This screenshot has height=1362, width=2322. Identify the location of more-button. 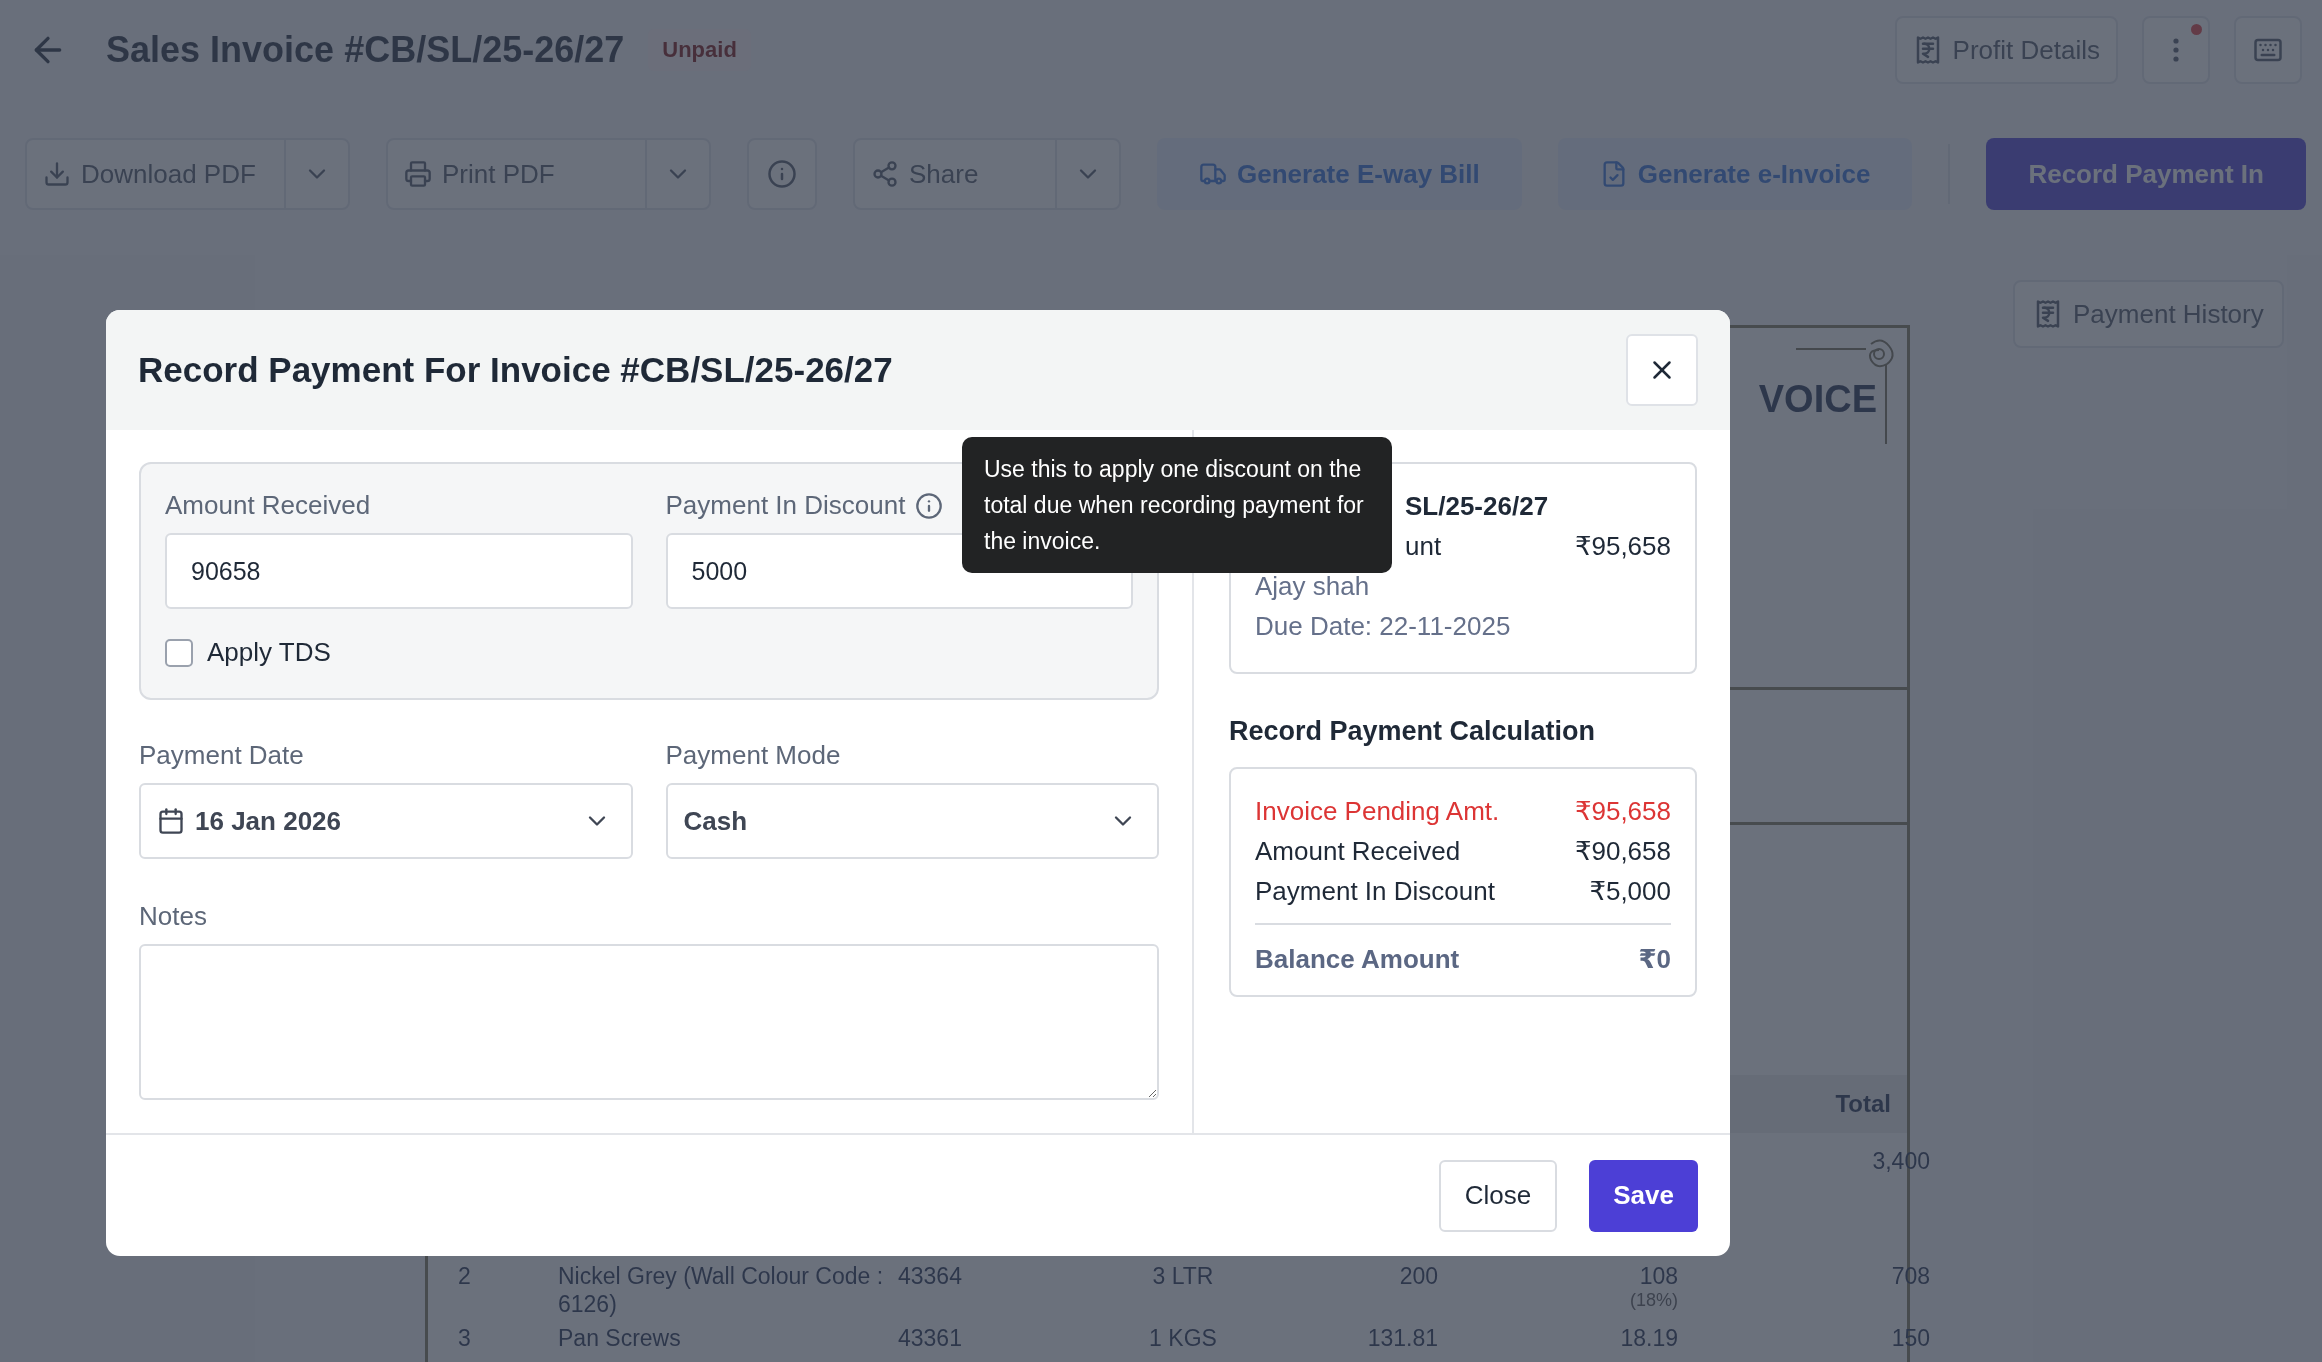
(2176, 50).